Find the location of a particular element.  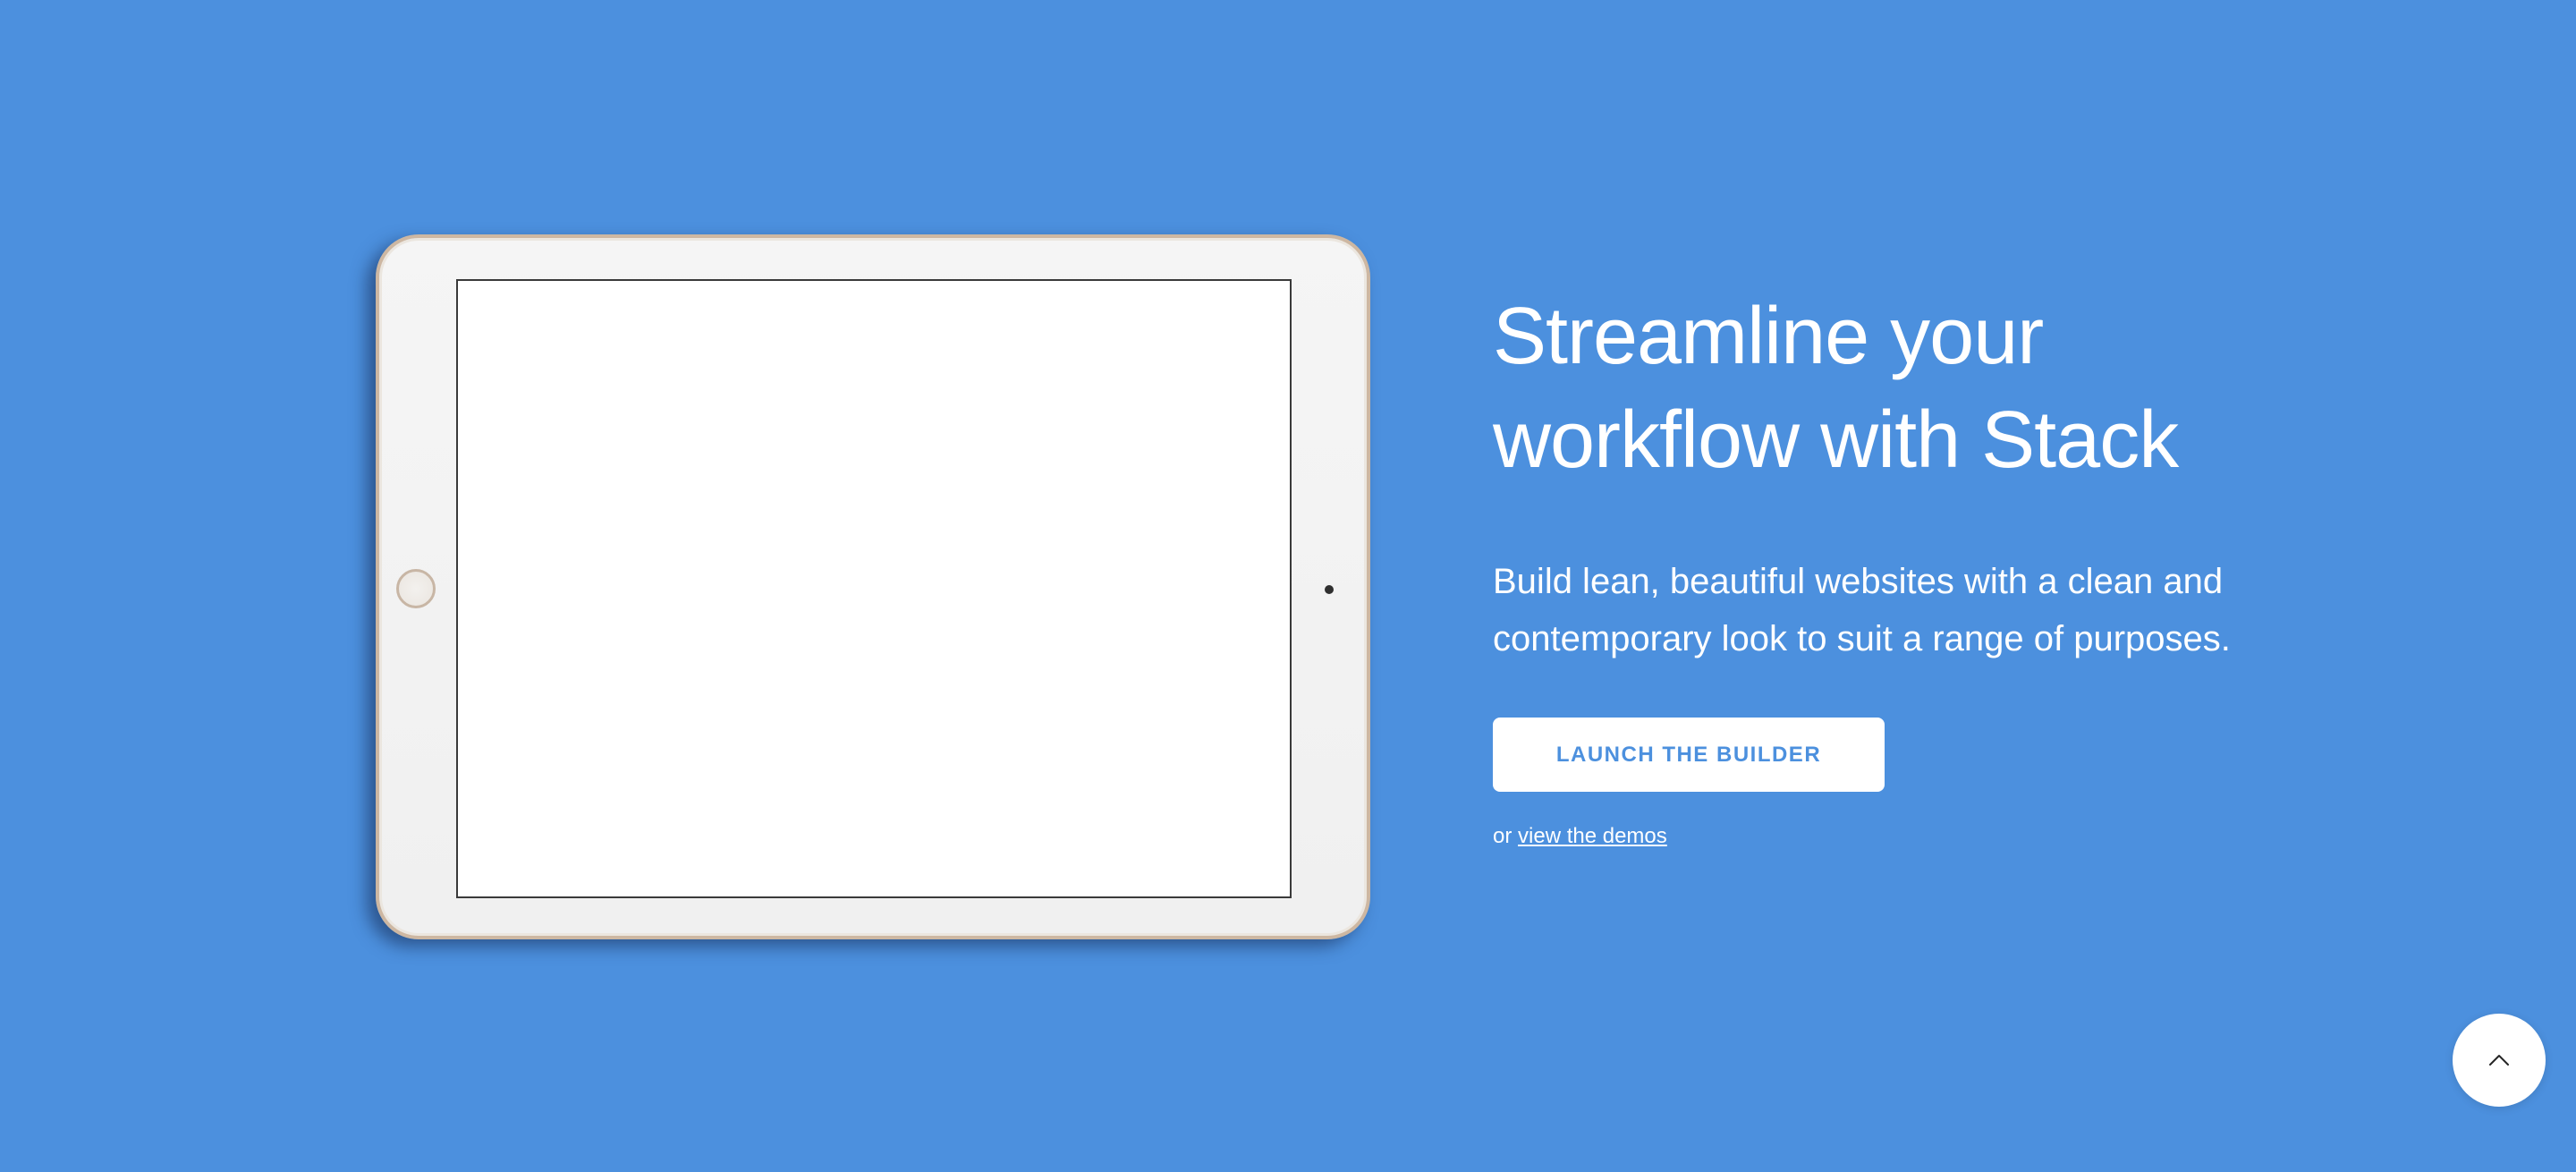

hero-headline-line-2: workflow with Stack is located at coordinates (1836, 440).